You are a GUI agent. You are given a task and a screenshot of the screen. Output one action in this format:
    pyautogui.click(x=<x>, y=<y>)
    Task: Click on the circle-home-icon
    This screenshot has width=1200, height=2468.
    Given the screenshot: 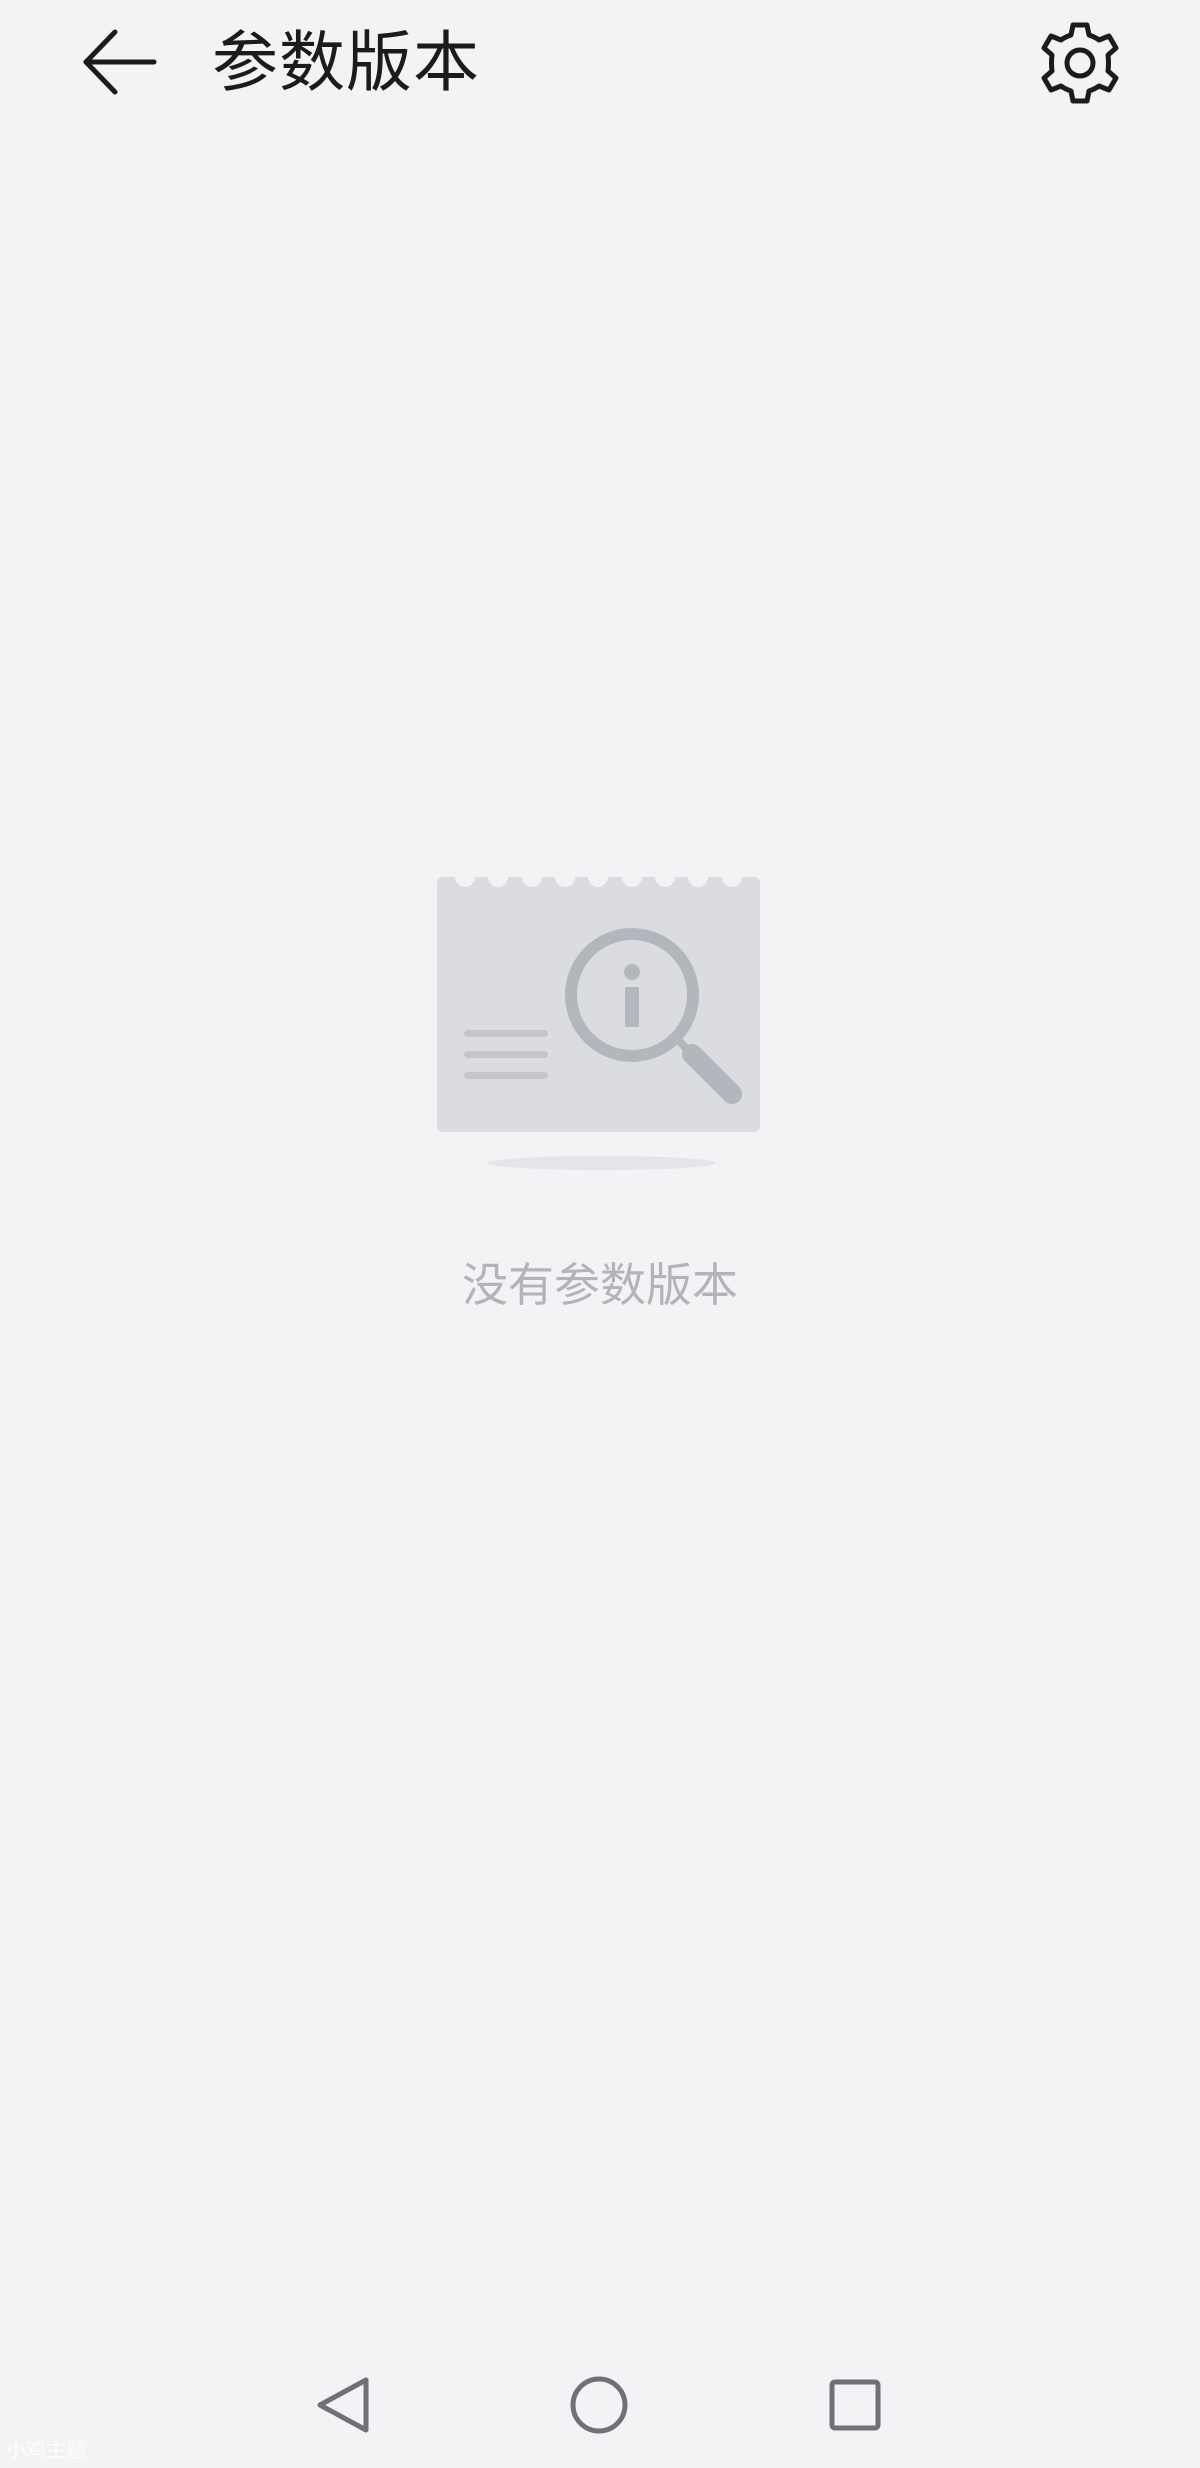 What is the action you would take?
    pyautogui.click(x=599, y=2405)
    